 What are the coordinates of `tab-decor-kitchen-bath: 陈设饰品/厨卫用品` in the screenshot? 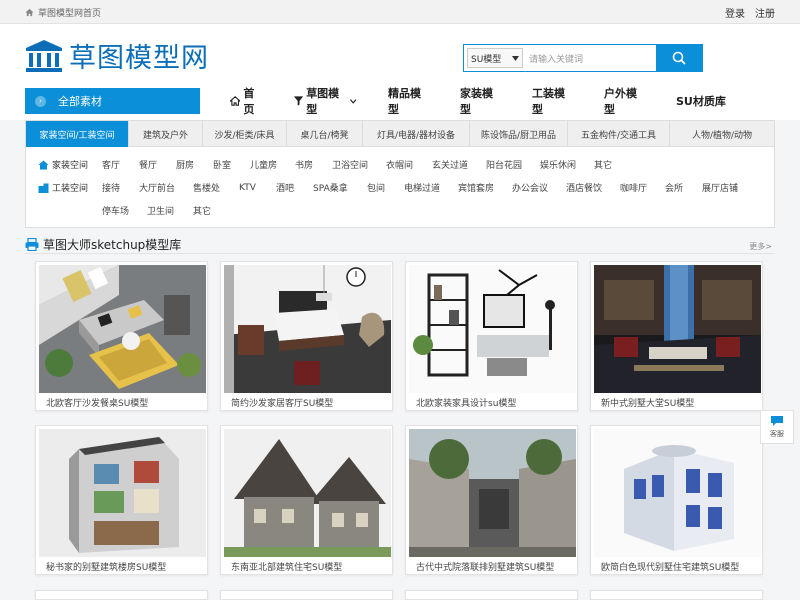 It's located at (519, 134).